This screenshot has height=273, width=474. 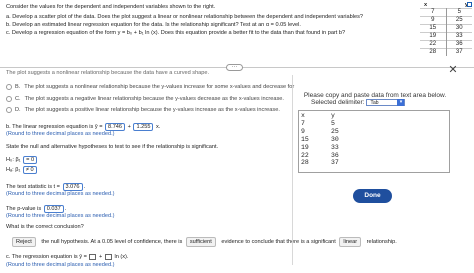 I want to click on option-c-radio, so click(x=9, y=99).